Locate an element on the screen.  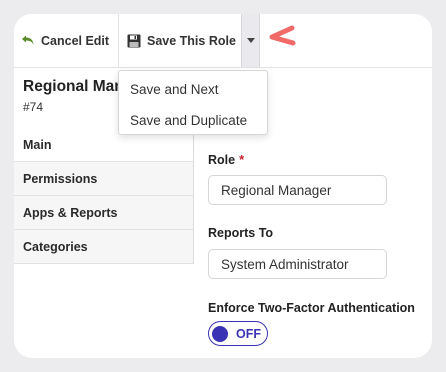
save-and-duplicate-option: Save and Duplicate is located at coordinates (193, 120).